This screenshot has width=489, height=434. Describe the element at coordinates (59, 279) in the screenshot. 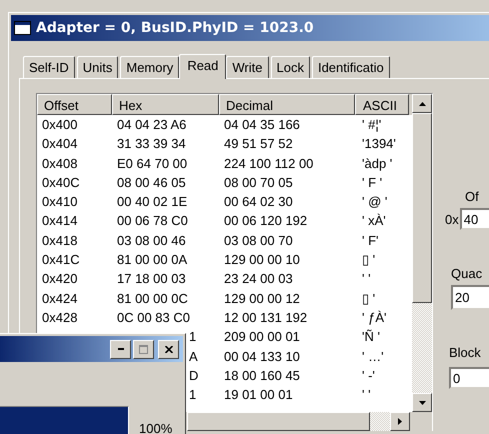

I see `table-cell-text: 0x420` at that location.